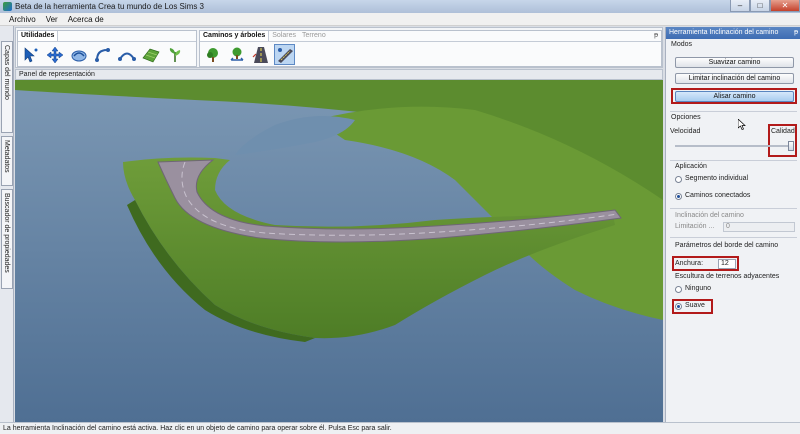  Describe the element at coordinates (260, 54) in the screenshot. I see `road-icon` at that location.